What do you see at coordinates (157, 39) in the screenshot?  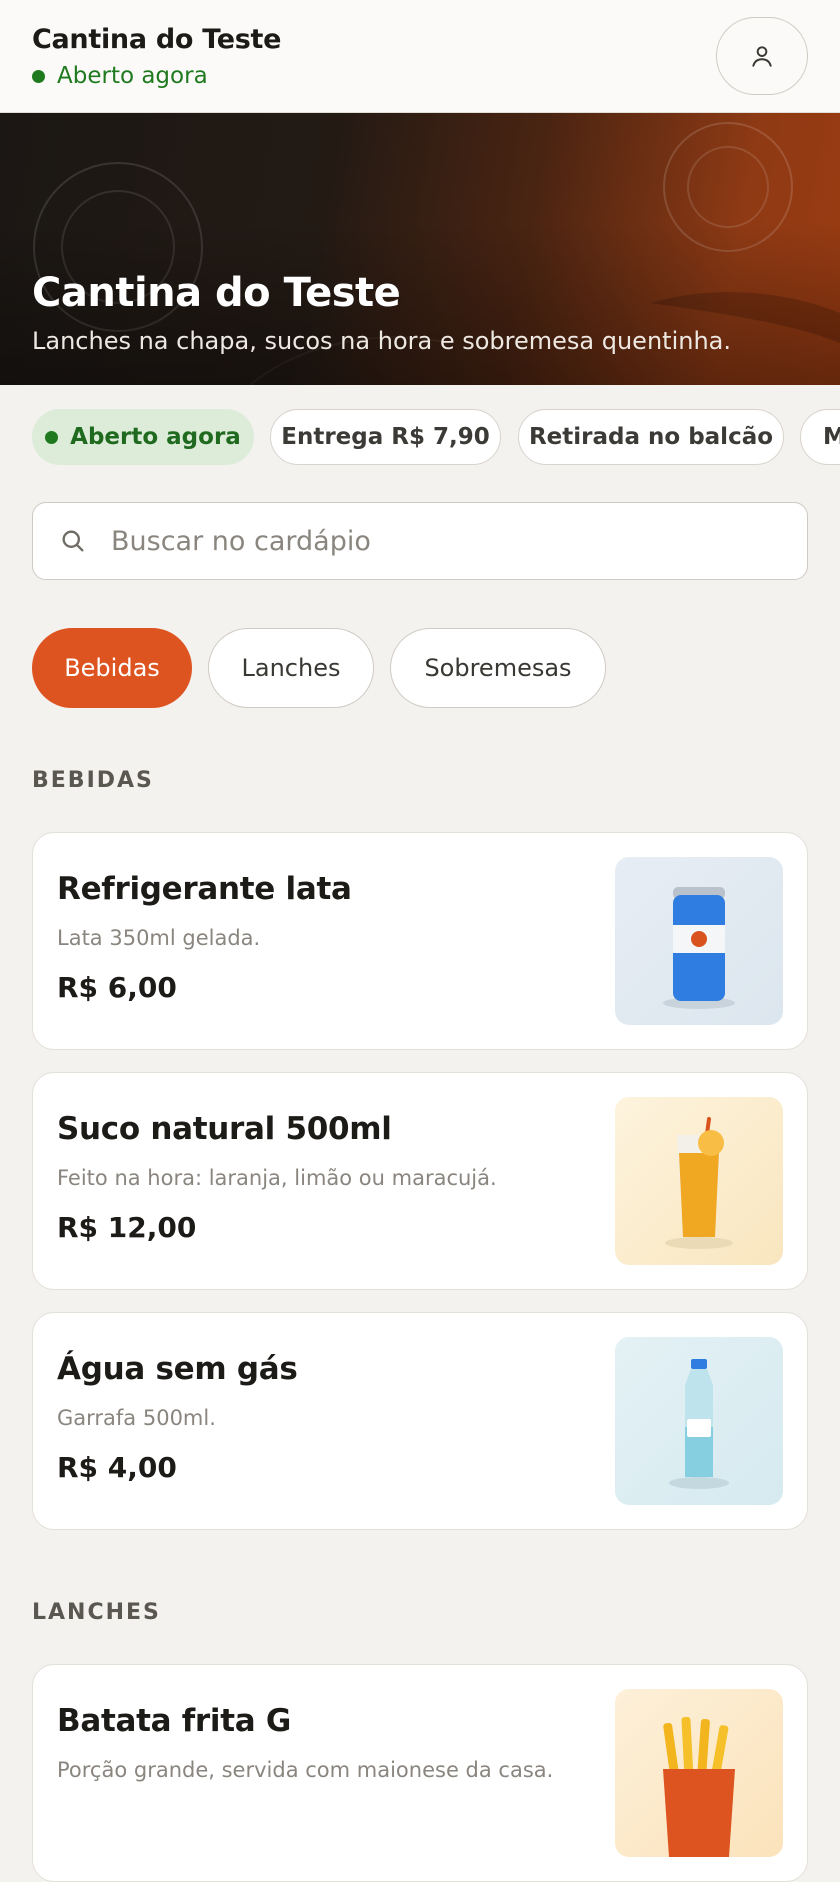 I see `store-name: Cantina do Teste` at bounding box center [157, 39].